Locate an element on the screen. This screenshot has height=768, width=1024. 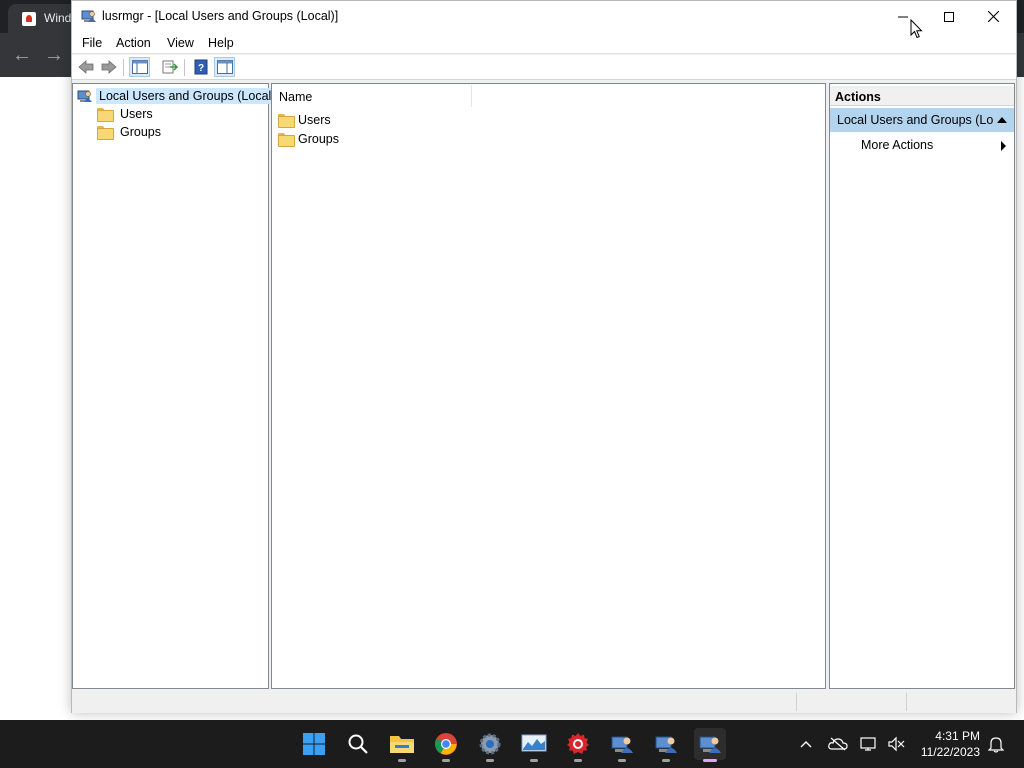
onedrive-tray-button is located at coordinates (838, 744).